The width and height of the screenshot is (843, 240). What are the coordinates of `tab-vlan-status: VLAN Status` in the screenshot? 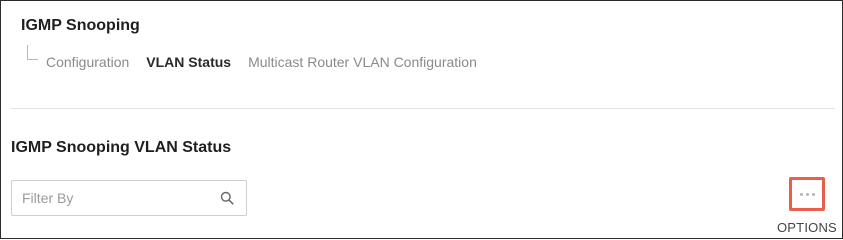 It's located at (188, 62).